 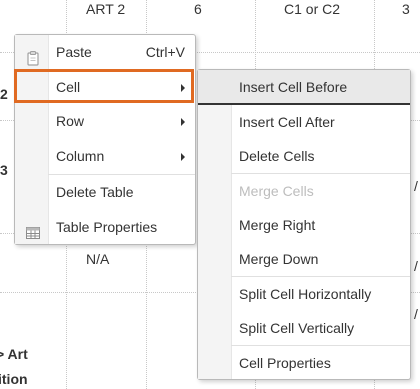 What do you see at coordinates (312, 9) in the screenshot?
I see `table-cell: C1 or C2` at bounding box center [312, 9].